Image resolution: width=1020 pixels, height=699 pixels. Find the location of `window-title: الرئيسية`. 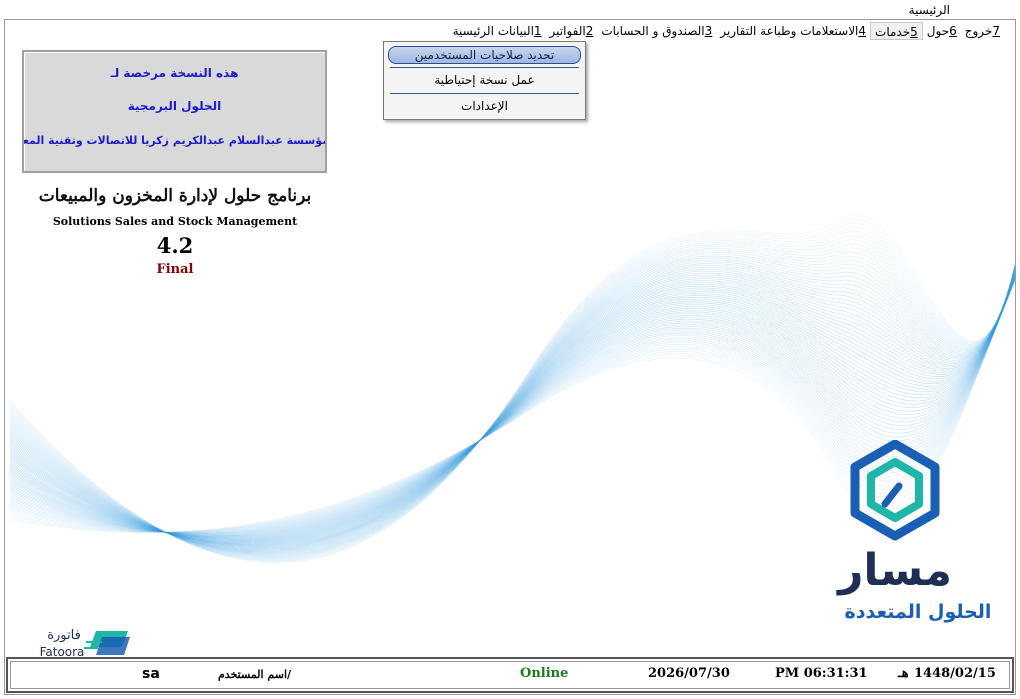

window-title: الرئيسية is located at coordinates (929, 10).